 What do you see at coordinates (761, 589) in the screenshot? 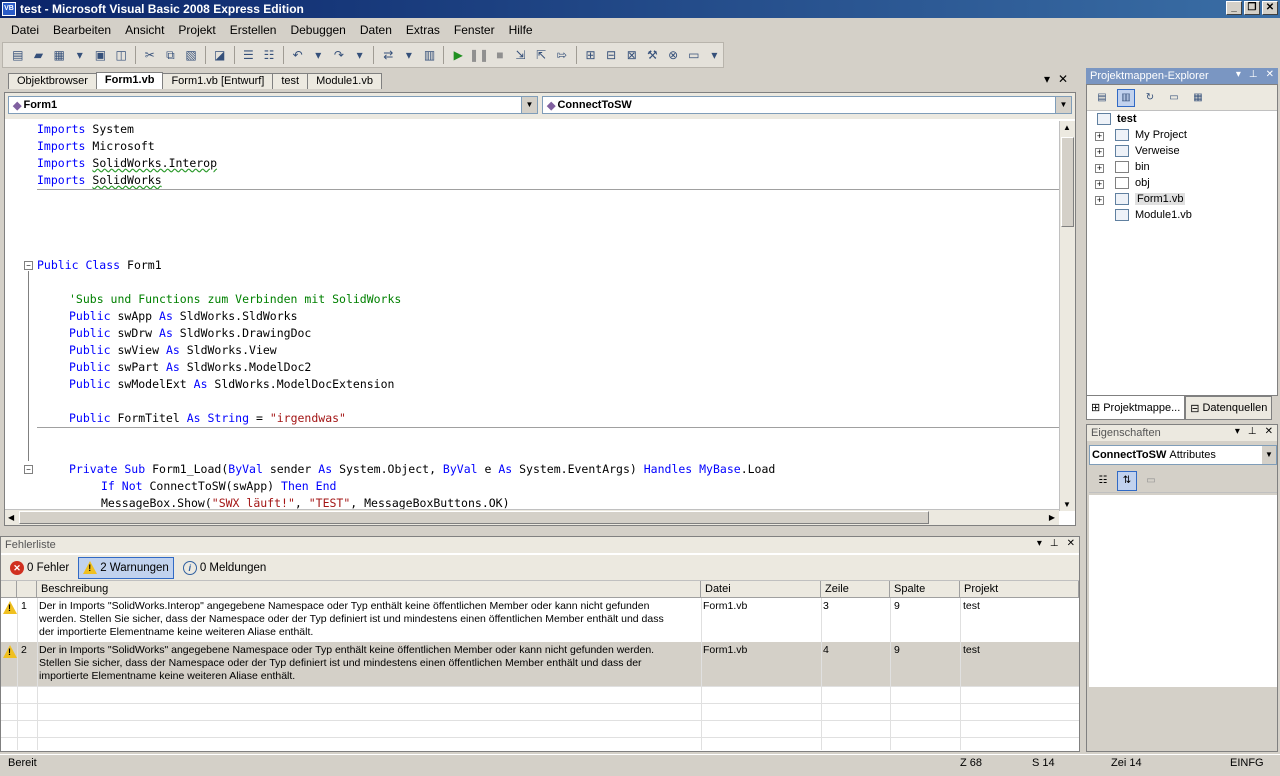
I see `col-datei: Datei` at bounding box center [761, 589].